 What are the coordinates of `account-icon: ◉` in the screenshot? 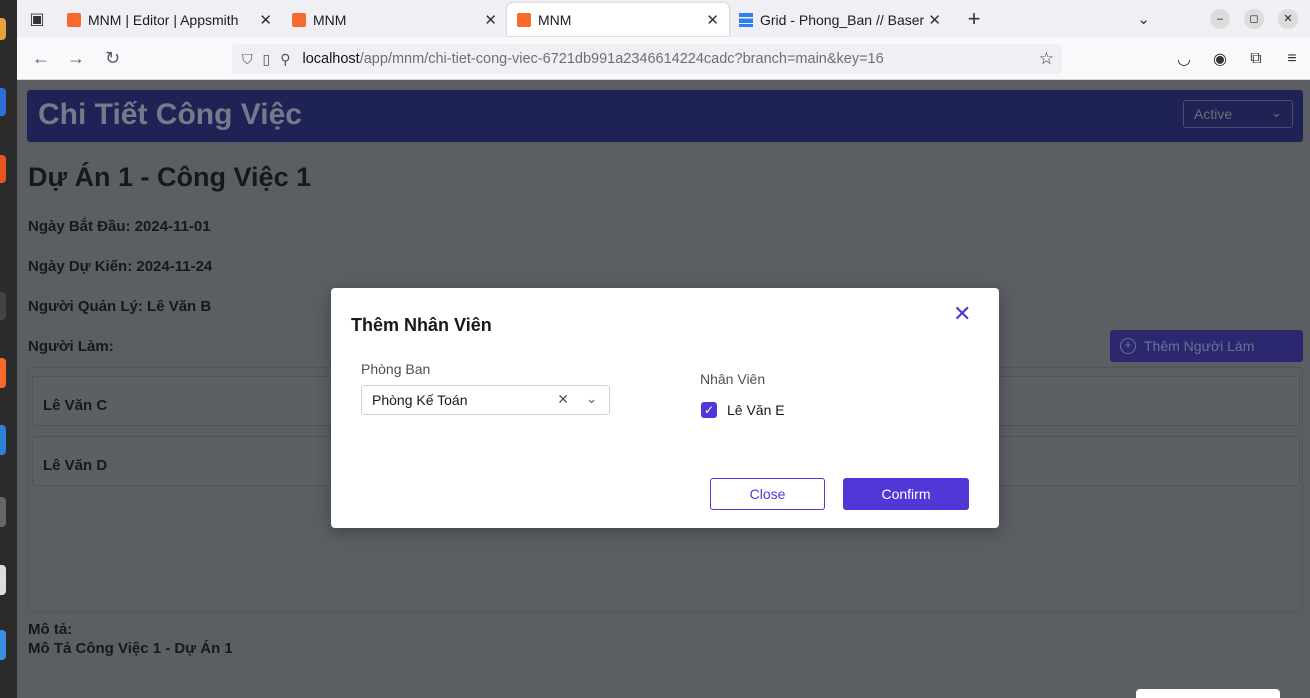 It's located at (1220, 59).